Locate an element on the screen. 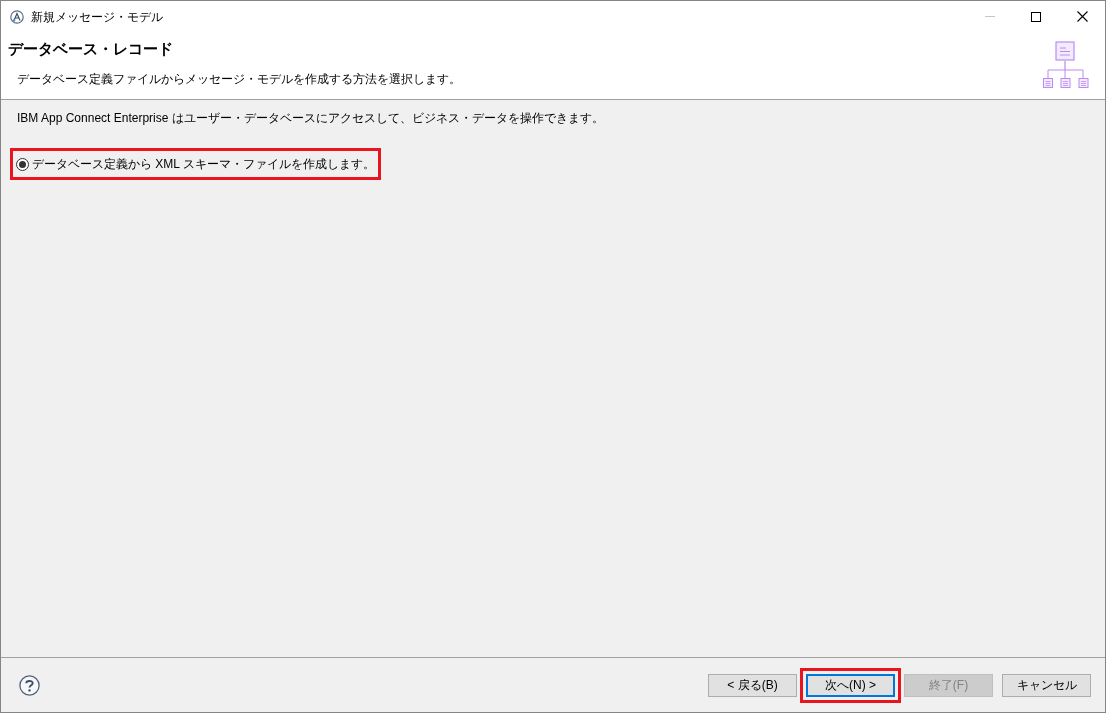 This screenshot has width=1106, height=713. page-title: データベース・レコード is located at coordinates (90, 49).